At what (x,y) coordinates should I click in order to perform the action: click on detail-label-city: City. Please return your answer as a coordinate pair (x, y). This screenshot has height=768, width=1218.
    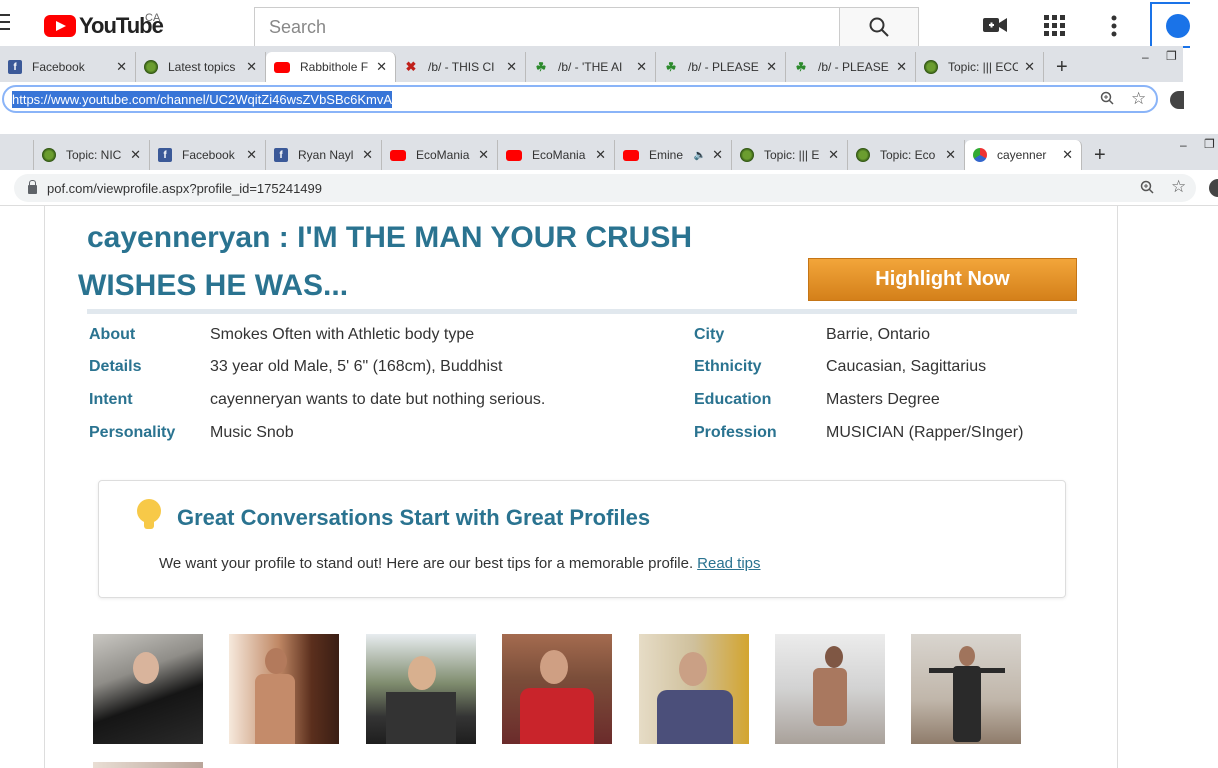
    Looking at the image, I should click on (709, 334).